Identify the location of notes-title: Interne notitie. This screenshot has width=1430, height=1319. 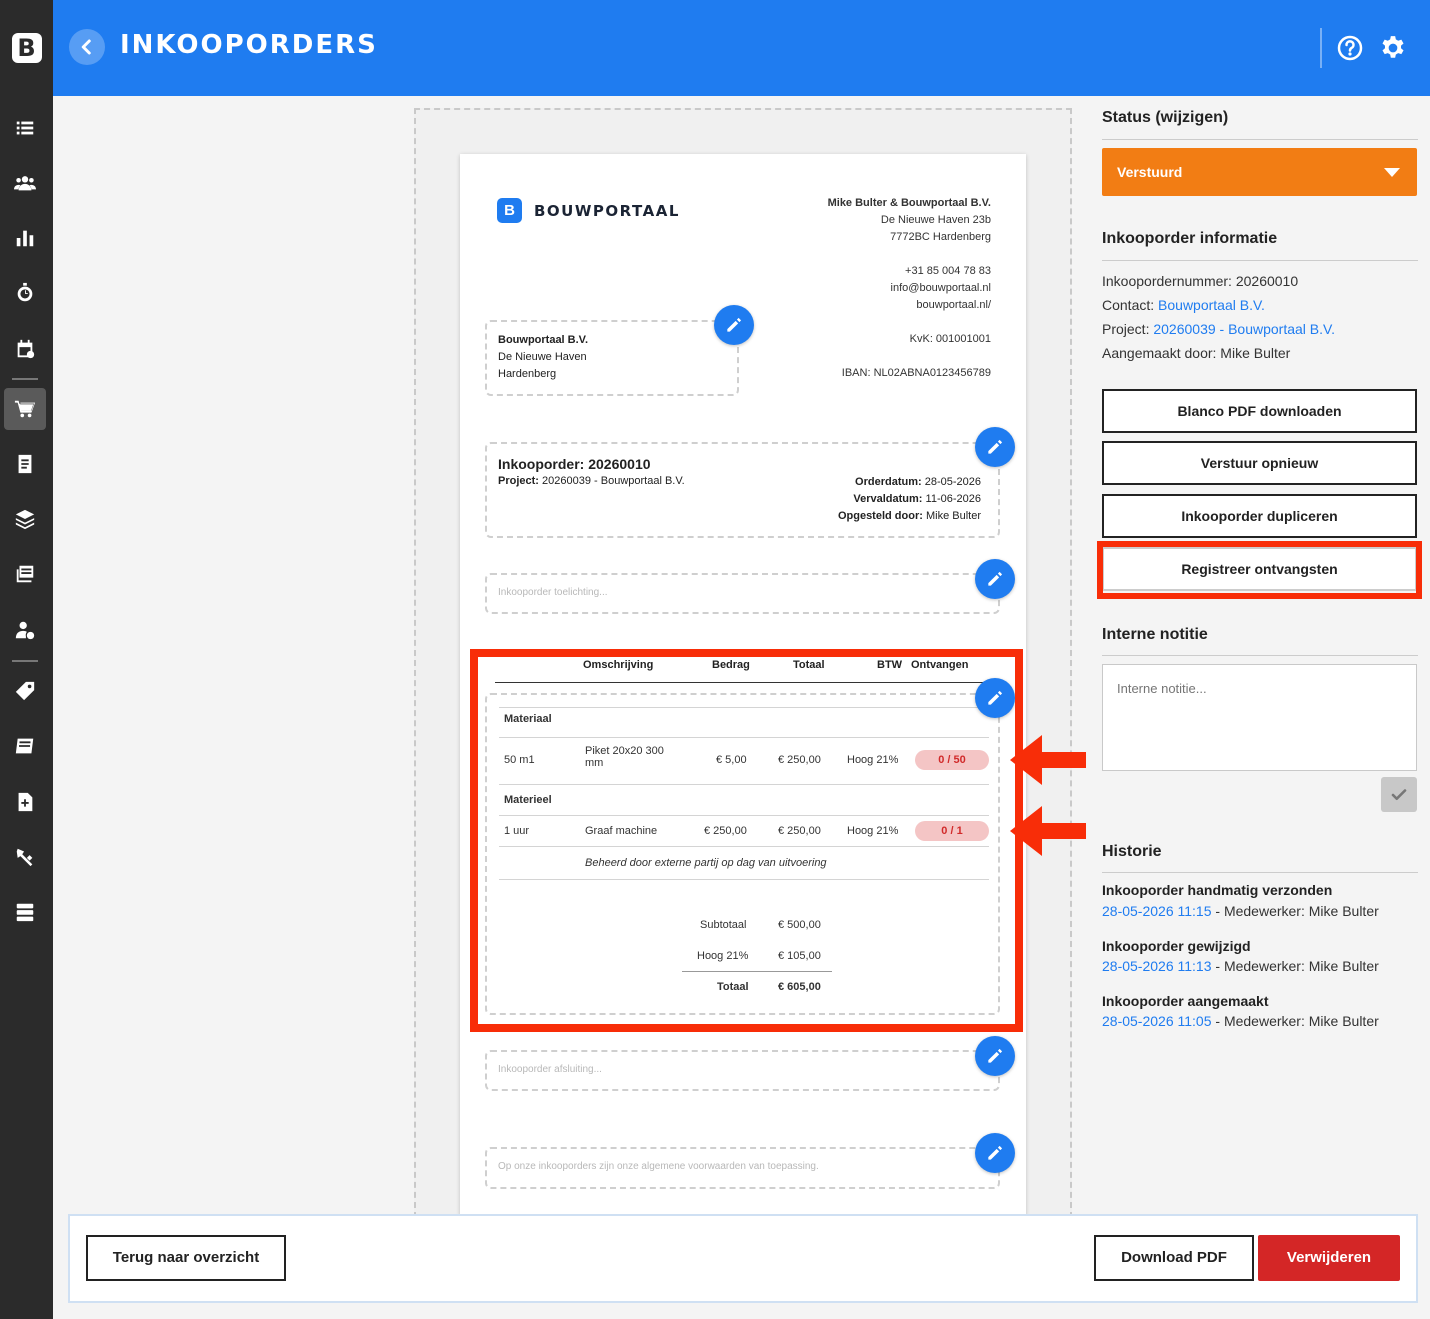
(1155, 634).